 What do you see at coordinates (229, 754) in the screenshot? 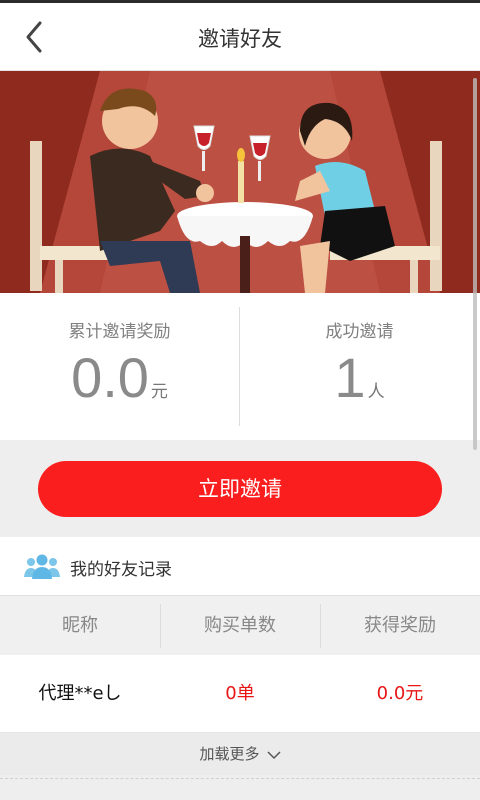
I see `load-more-label: 加载更多` at bounding box center [229, 754].